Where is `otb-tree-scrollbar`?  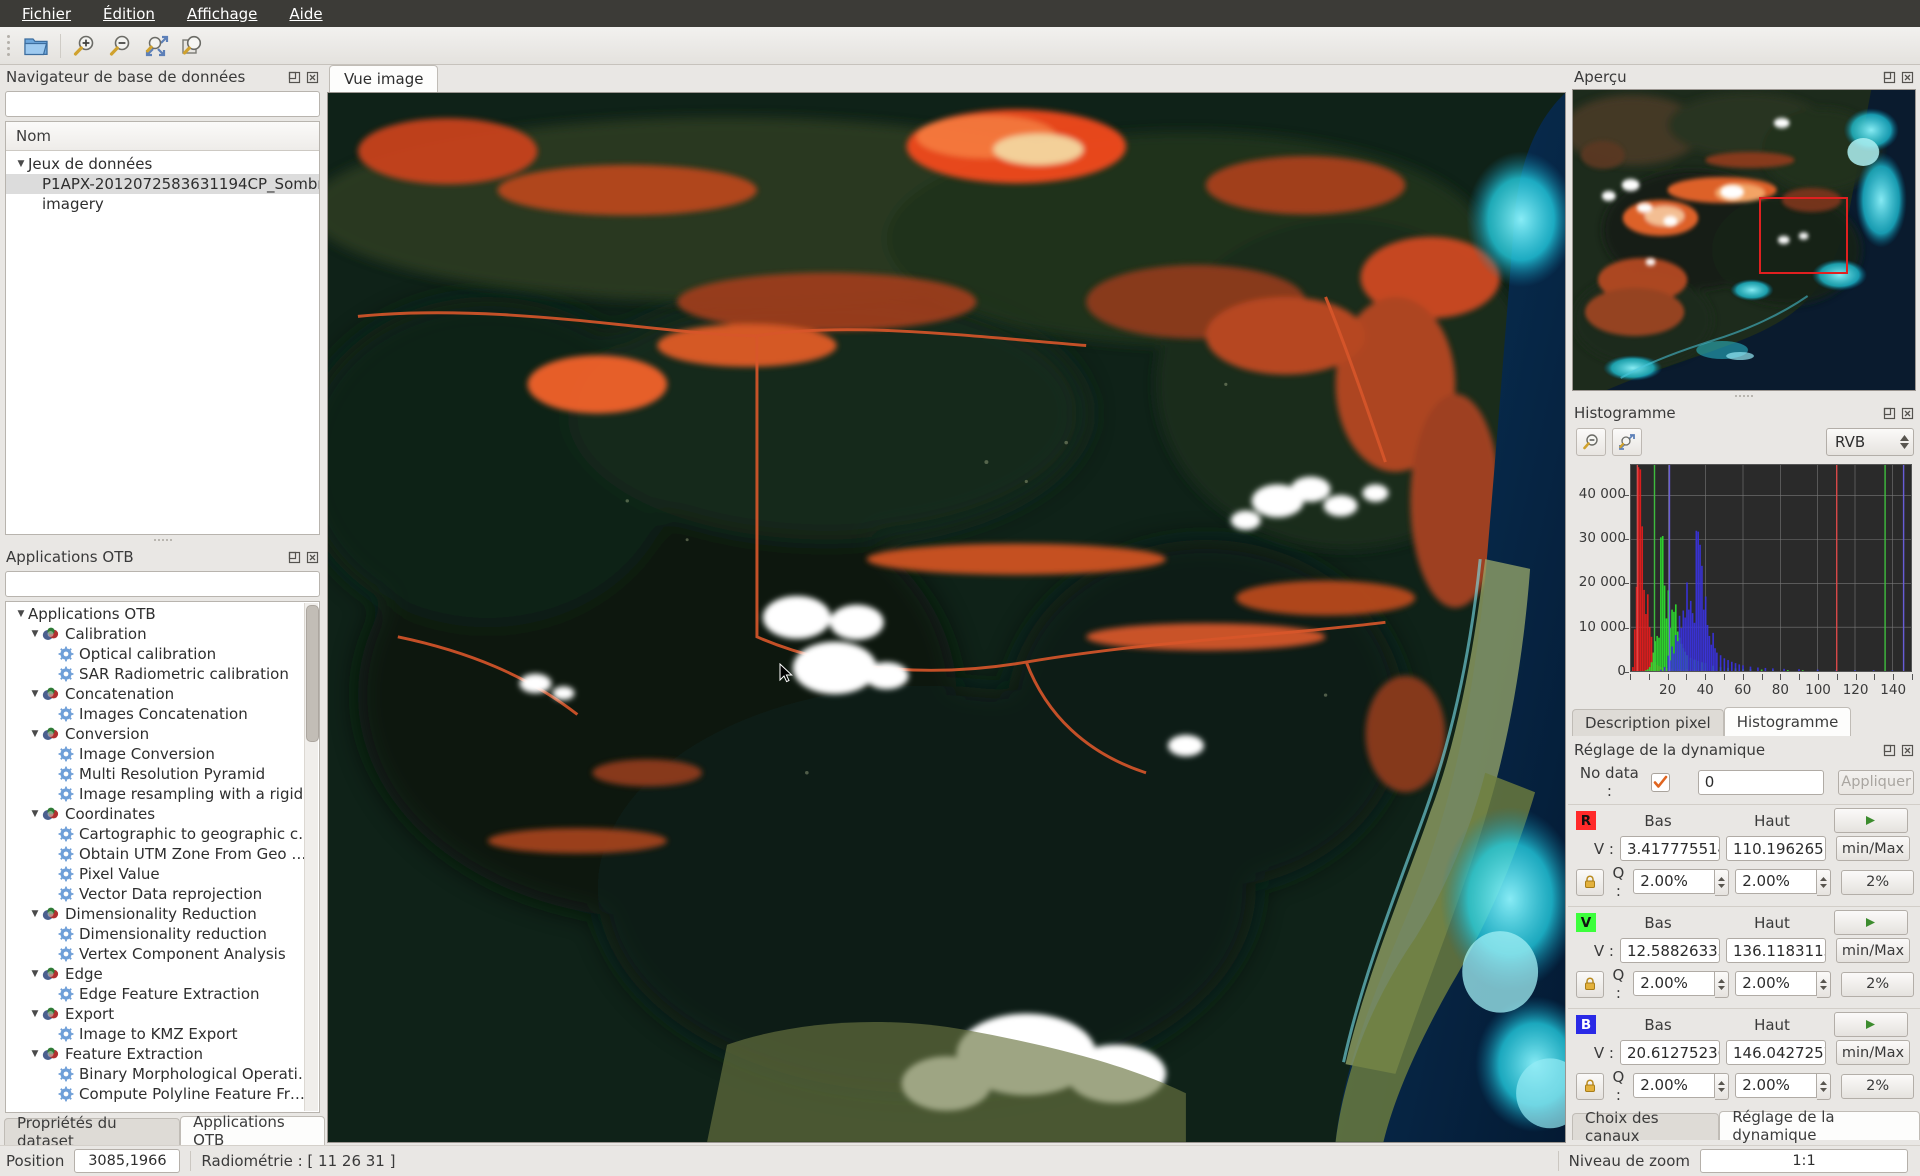 otb-tree-scrollbar is located at coordinates (311, 857).